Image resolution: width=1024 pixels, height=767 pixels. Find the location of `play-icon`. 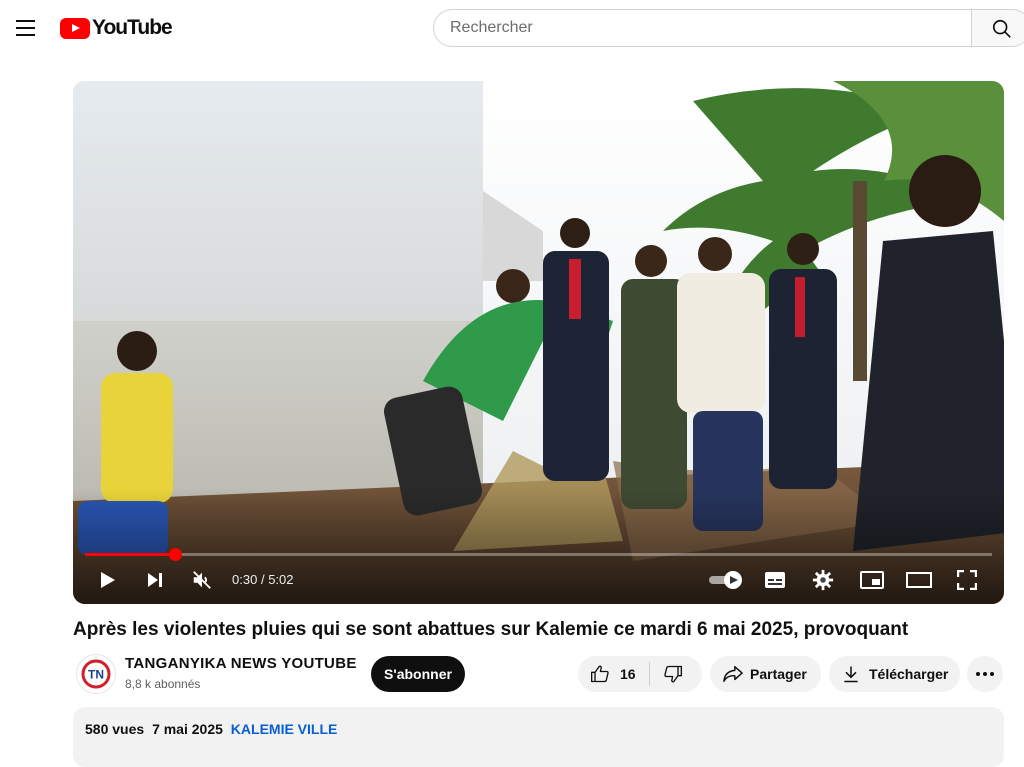

play-icon is located at coordinates (108, 580).